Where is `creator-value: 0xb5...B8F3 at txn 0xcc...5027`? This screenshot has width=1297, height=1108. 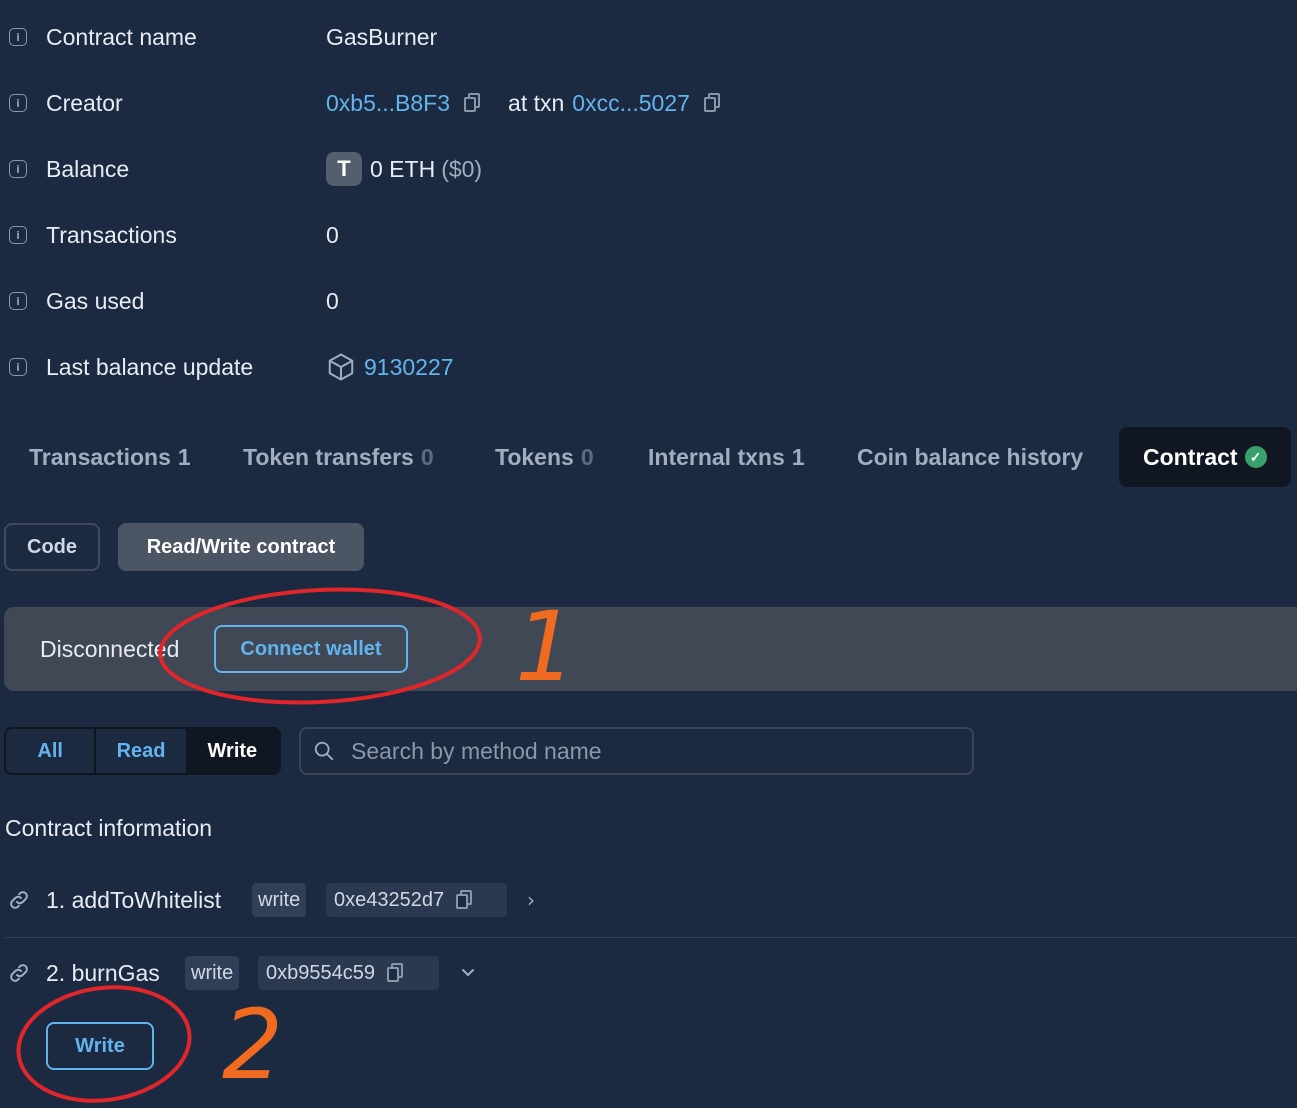 creator-value: 0xb5...B8F3 at txn 0xcc...5027 is located at coordinates (524, 103).